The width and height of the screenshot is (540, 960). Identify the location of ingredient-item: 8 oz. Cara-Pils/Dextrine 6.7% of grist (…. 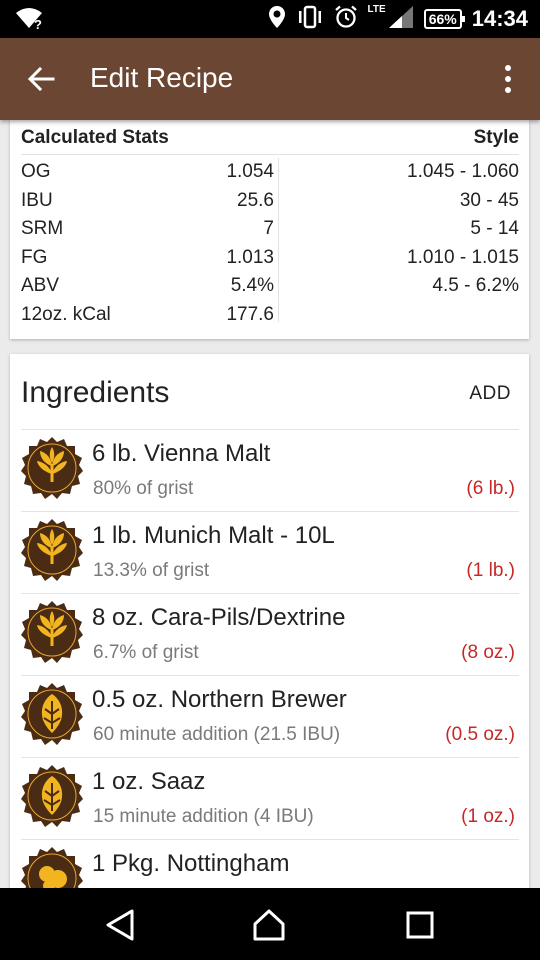
(270, 634).